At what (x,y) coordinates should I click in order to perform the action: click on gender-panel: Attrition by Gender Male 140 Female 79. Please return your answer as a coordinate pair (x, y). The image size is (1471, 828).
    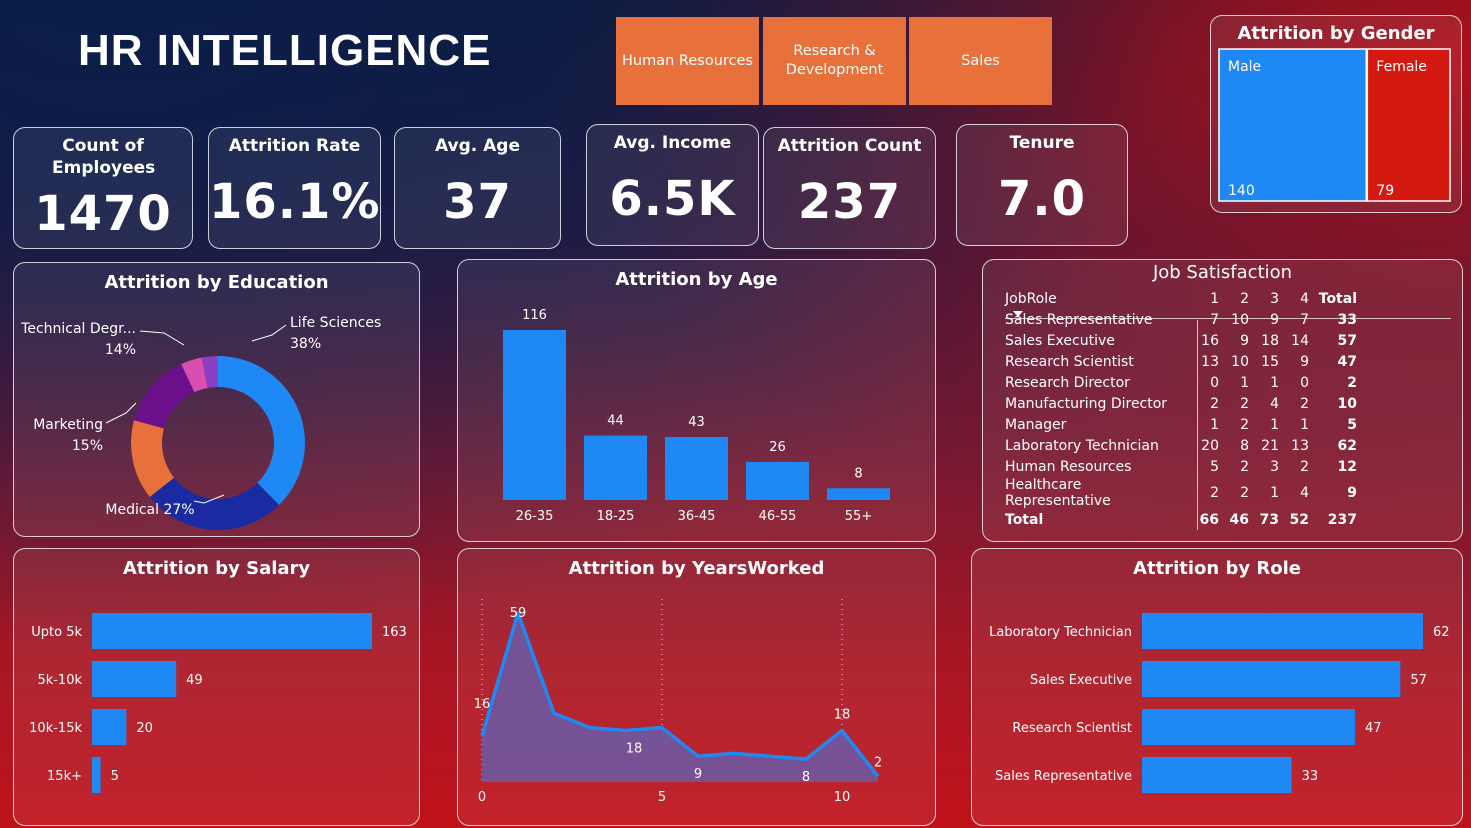
    Looking at the image, I should click on (1336, 114).